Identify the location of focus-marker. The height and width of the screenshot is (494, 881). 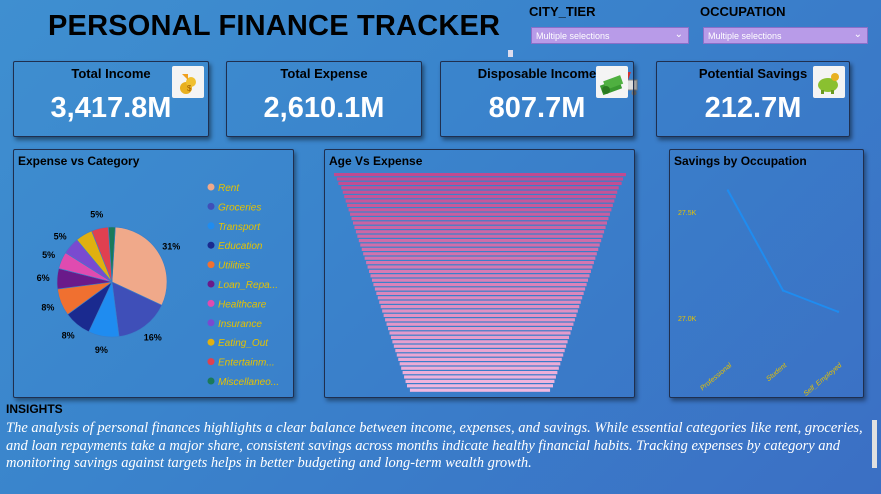
(510, 53).